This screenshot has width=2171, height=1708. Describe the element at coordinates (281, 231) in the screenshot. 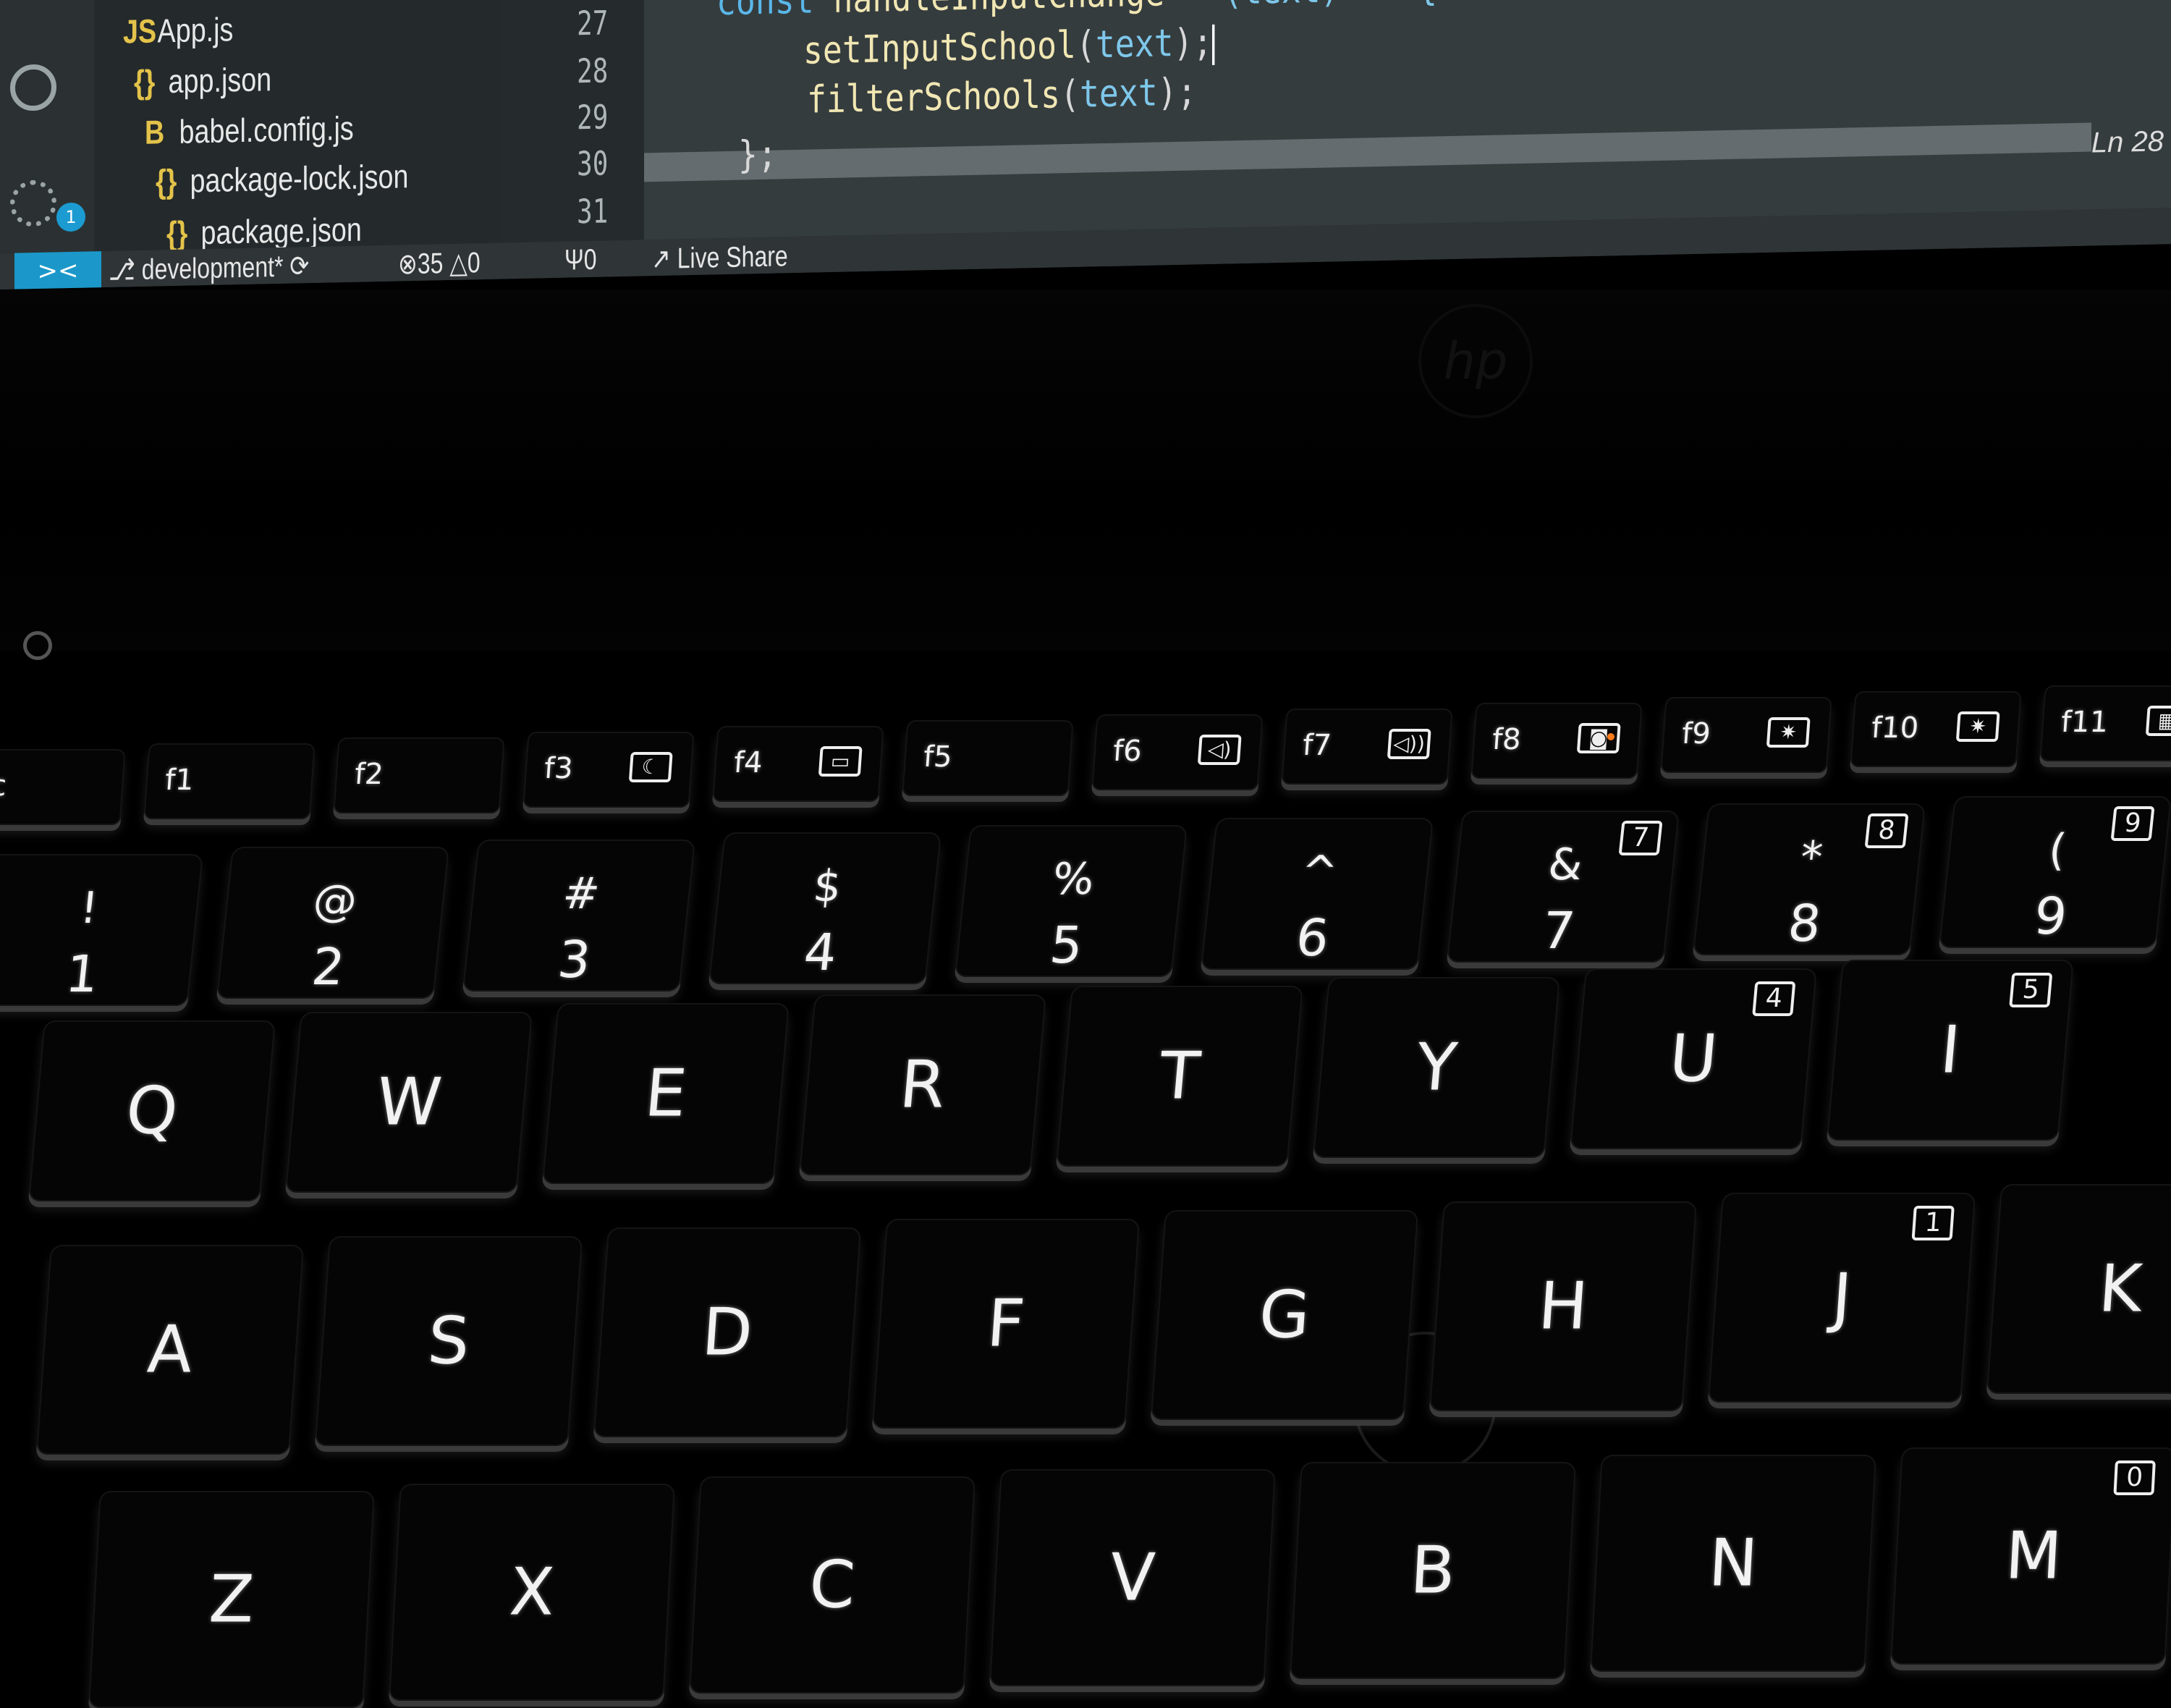

I see `file-name: package.json` at that location.